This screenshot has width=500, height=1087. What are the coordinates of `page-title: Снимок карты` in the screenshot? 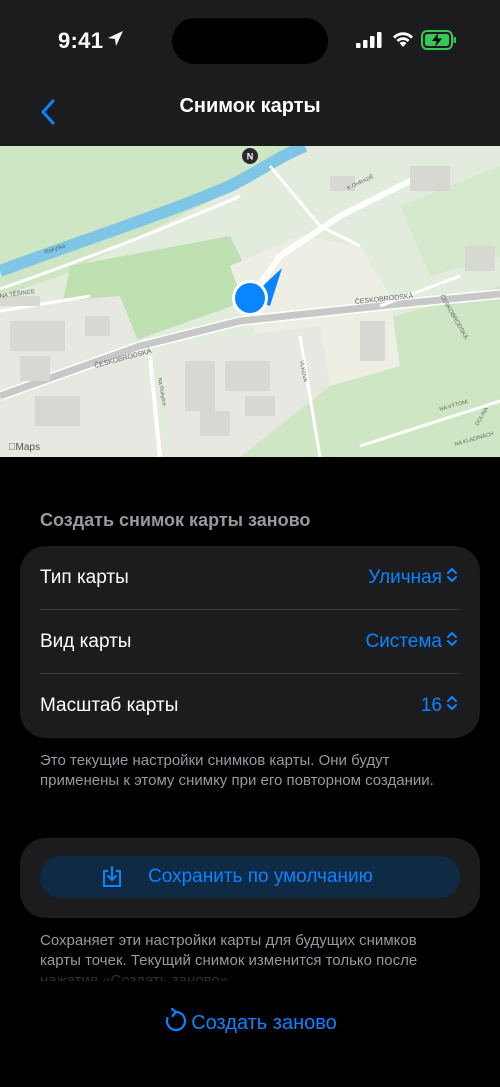 It's located at (250, 106).